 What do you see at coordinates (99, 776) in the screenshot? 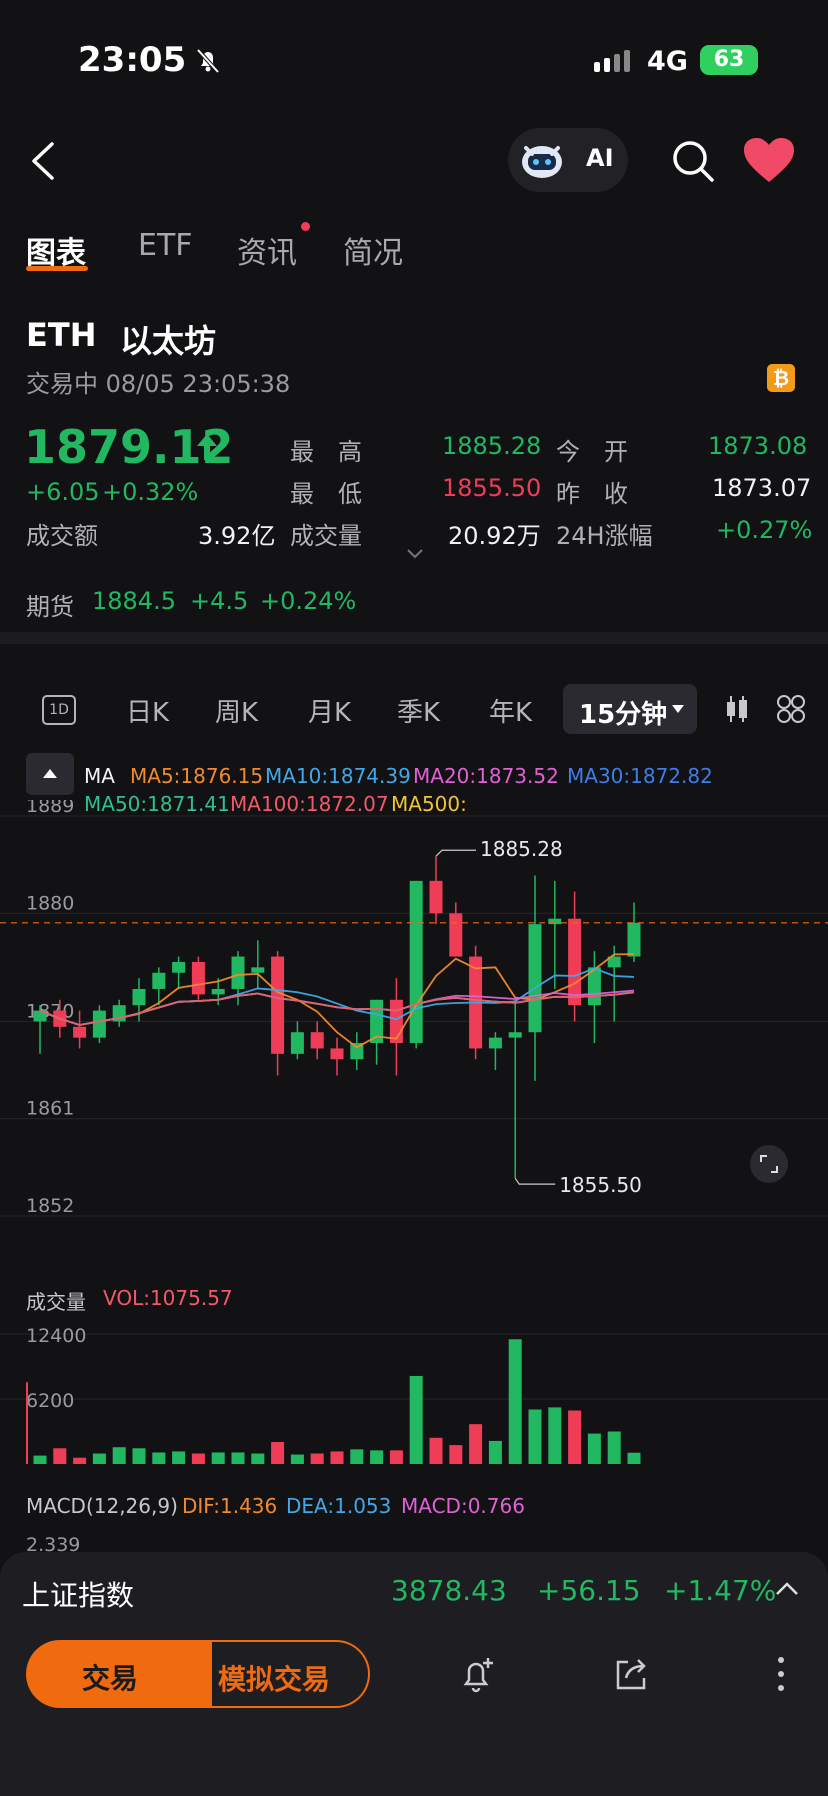
I see `ma-title: MA` at bounding box center [99, 776].